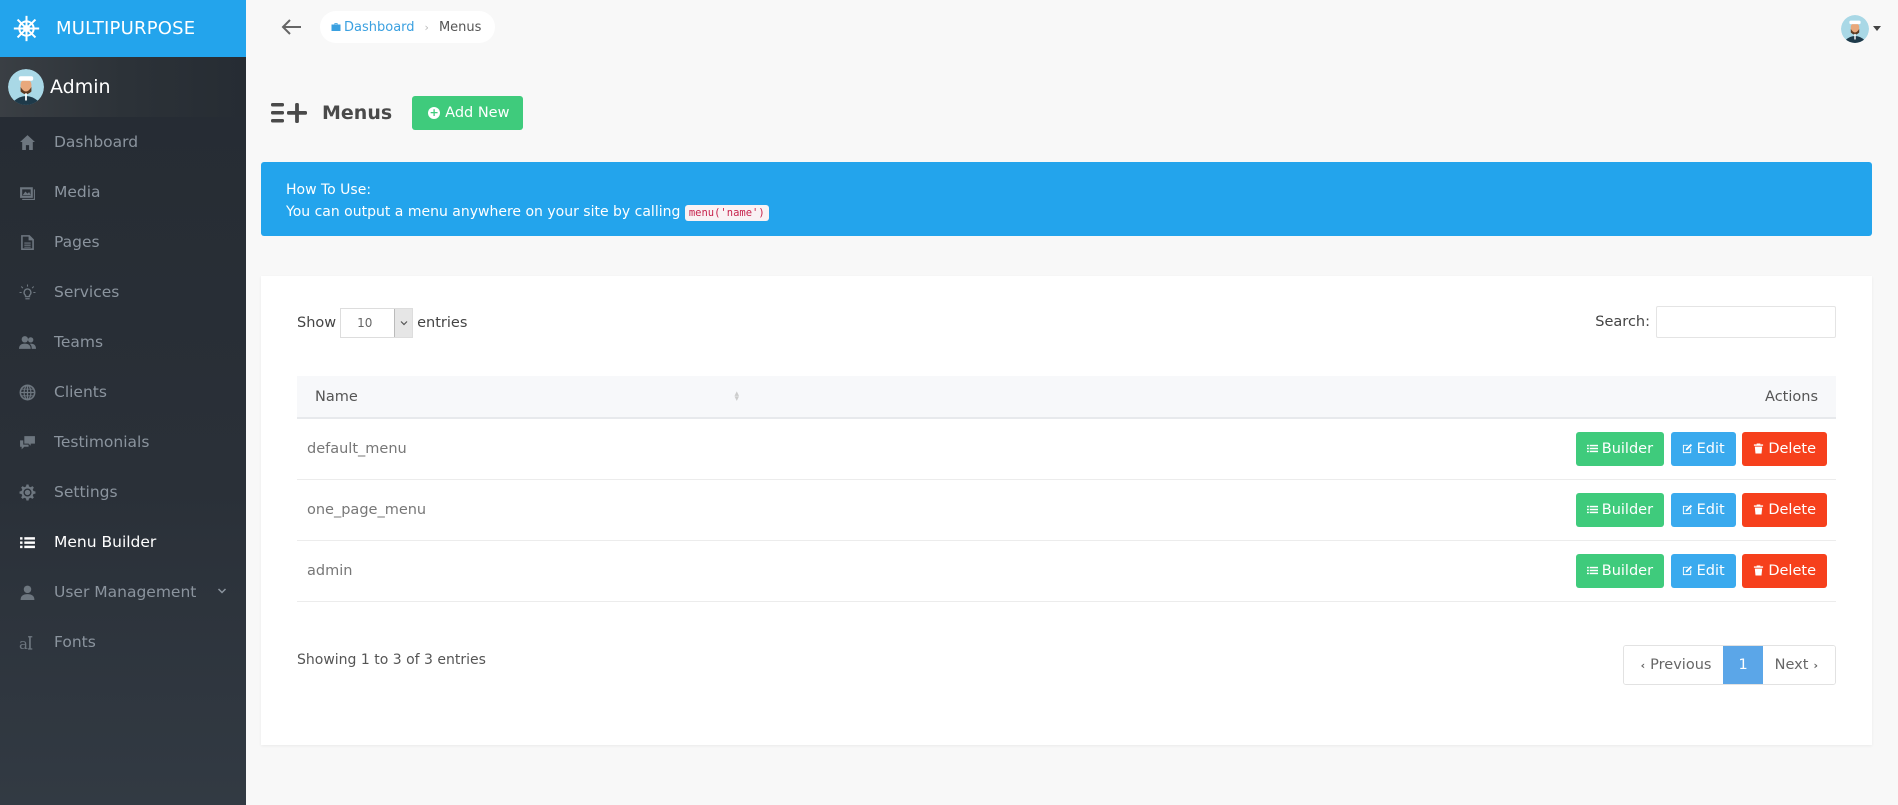 The image size is (1898, 805). Describe the element at coordinates (26, 28) in the screenshot. I see `ship-wheel-icon` at that location.